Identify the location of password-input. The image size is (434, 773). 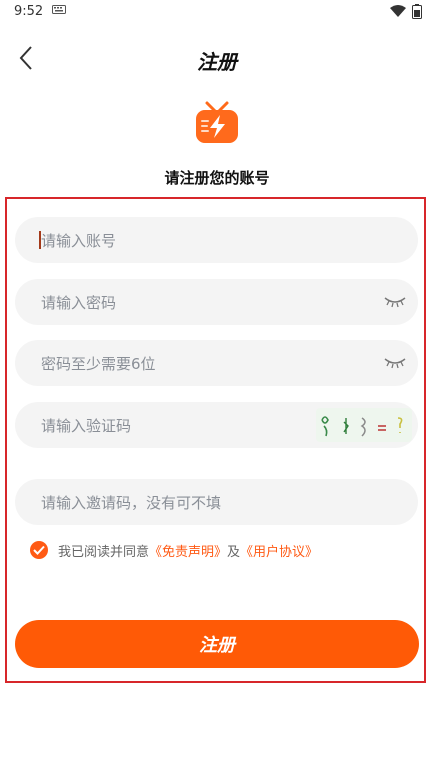
(201, 303).